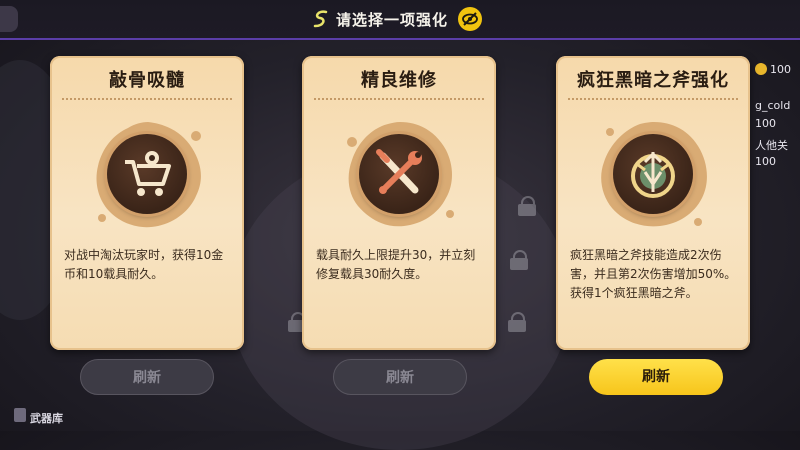  Describe the element at coordinates (773, 69) in the screenshot. I see `coin-counter: 100` at that location.